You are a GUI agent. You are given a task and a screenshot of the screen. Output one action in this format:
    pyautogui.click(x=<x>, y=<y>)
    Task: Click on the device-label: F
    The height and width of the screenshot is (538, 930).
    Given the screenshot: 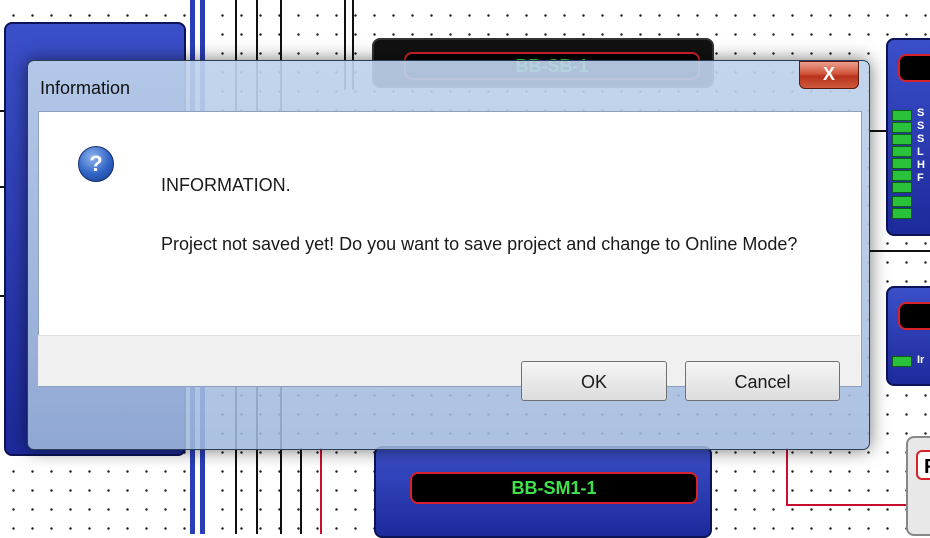 What is the action you would take?
    pyautogui.click(x=923, y=465)
    